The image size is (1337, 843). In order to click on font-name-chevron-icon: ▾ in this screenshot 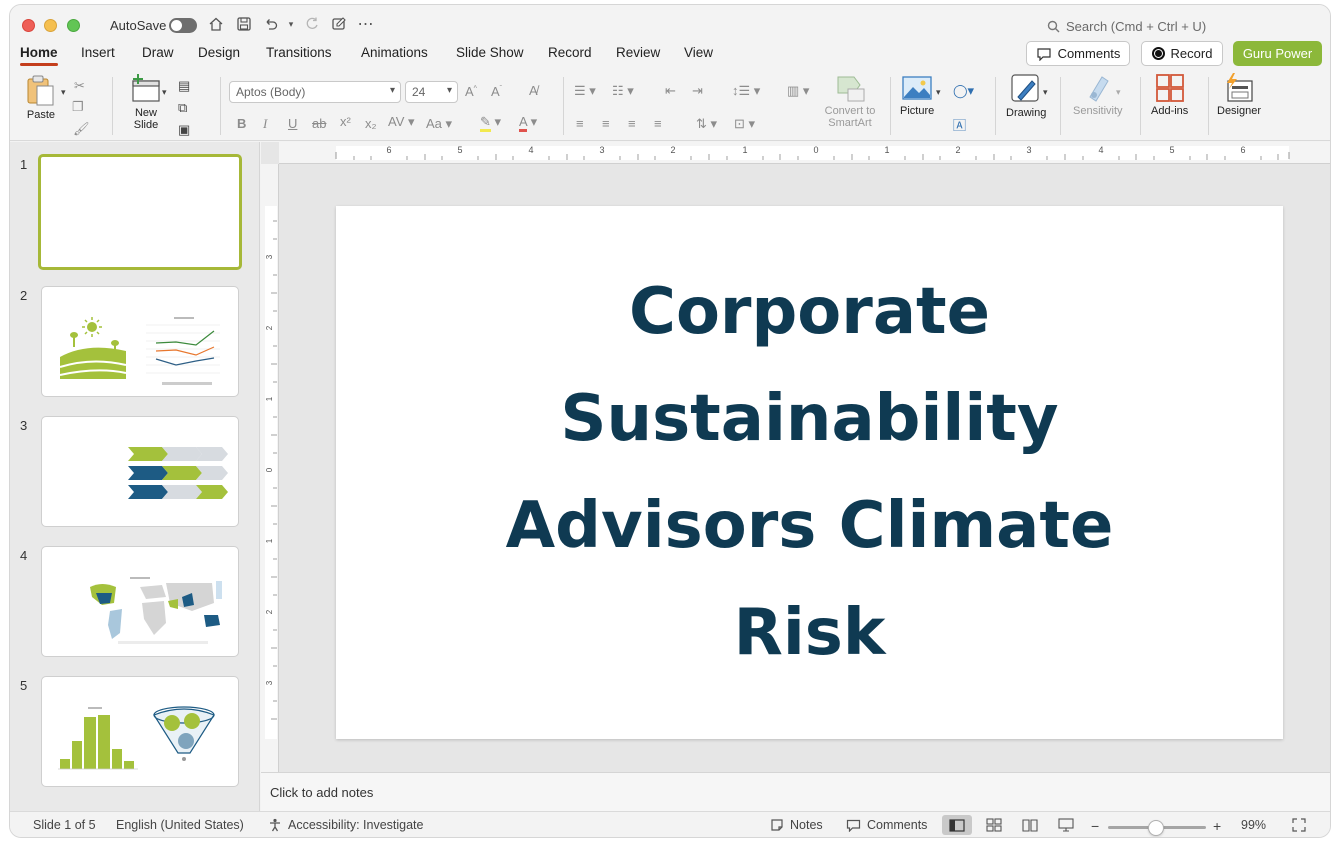, I will do `click(392, 90)`.